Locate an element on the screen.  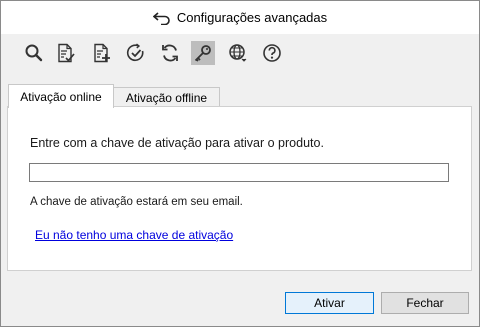
tab-online-activation: Ativação online is located at coordinates (61, 96).